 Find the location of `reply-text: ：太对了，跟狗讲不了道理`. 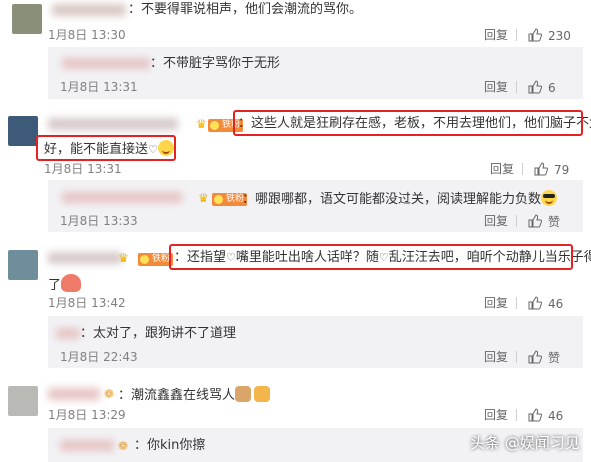

reply-text: ：太对了，跟狗讲不了道理 is located at coordinates (158, 333).